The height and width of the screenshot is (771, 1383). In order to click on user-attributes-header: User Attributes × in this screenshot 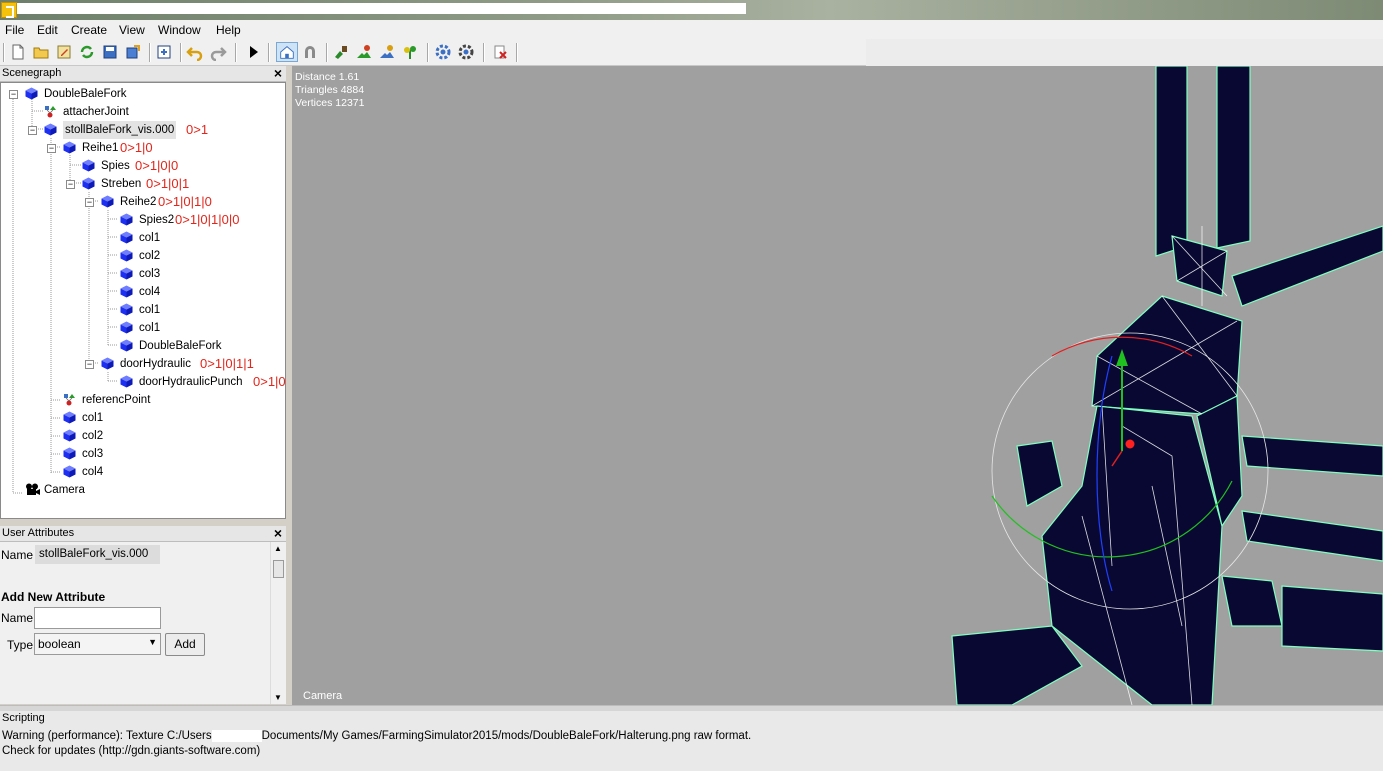, I will do `click(143, 533)`.